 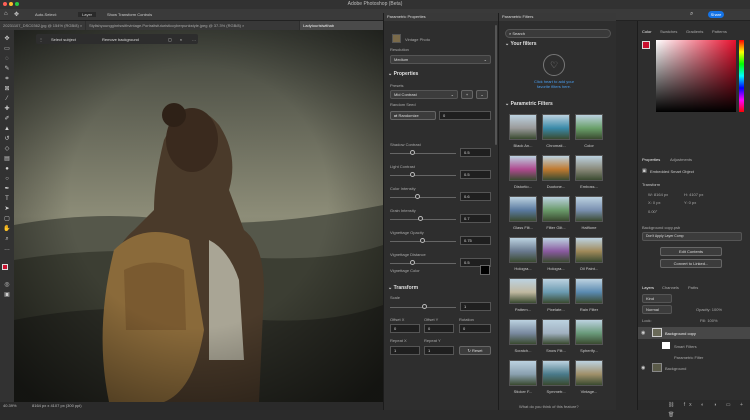 What do you see at coordinates (7, 169) in the screenshot?
I see `blur-icon: ●` at bounding box center [7, 169].